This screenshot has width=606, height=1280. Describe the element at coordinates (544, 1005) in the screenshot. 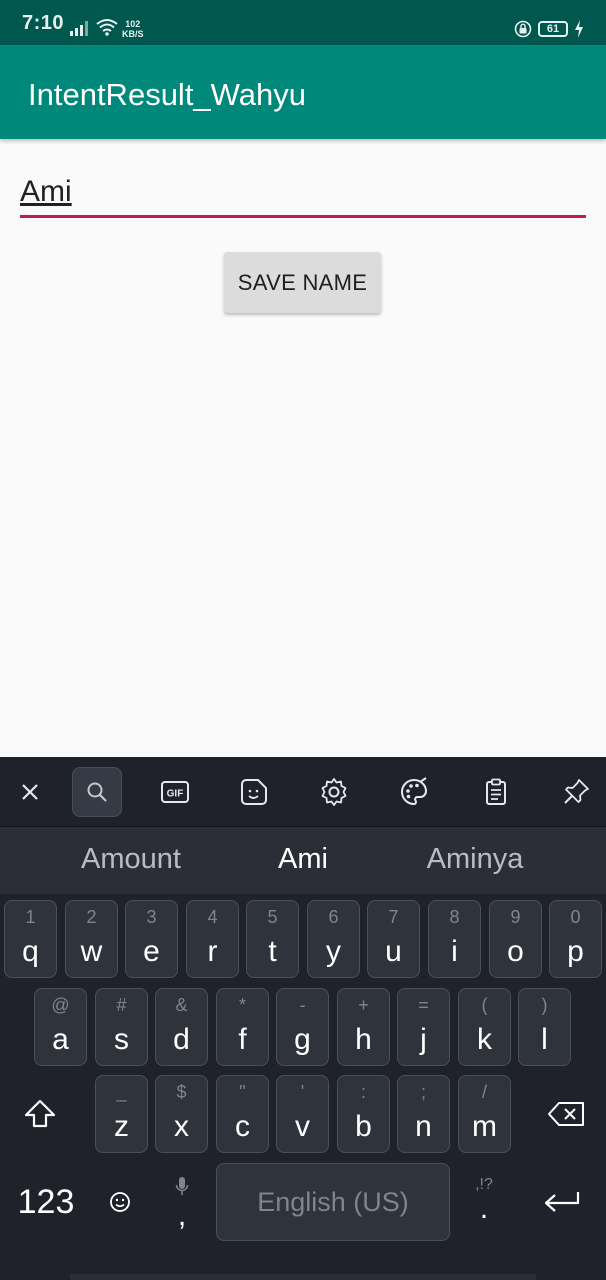

I see `key-hint: )` at that location.